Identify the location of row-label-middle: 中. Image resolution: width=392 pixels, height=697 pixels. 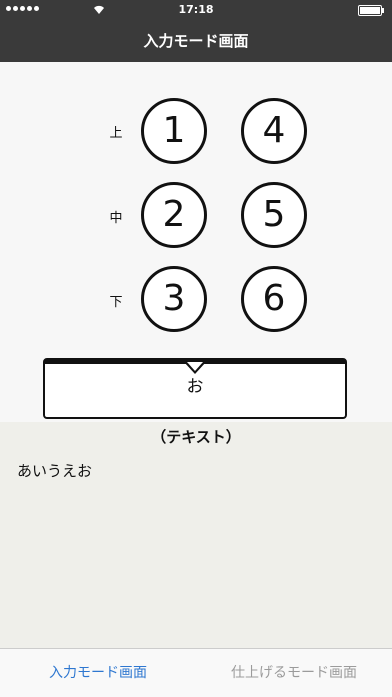
(116, 218).